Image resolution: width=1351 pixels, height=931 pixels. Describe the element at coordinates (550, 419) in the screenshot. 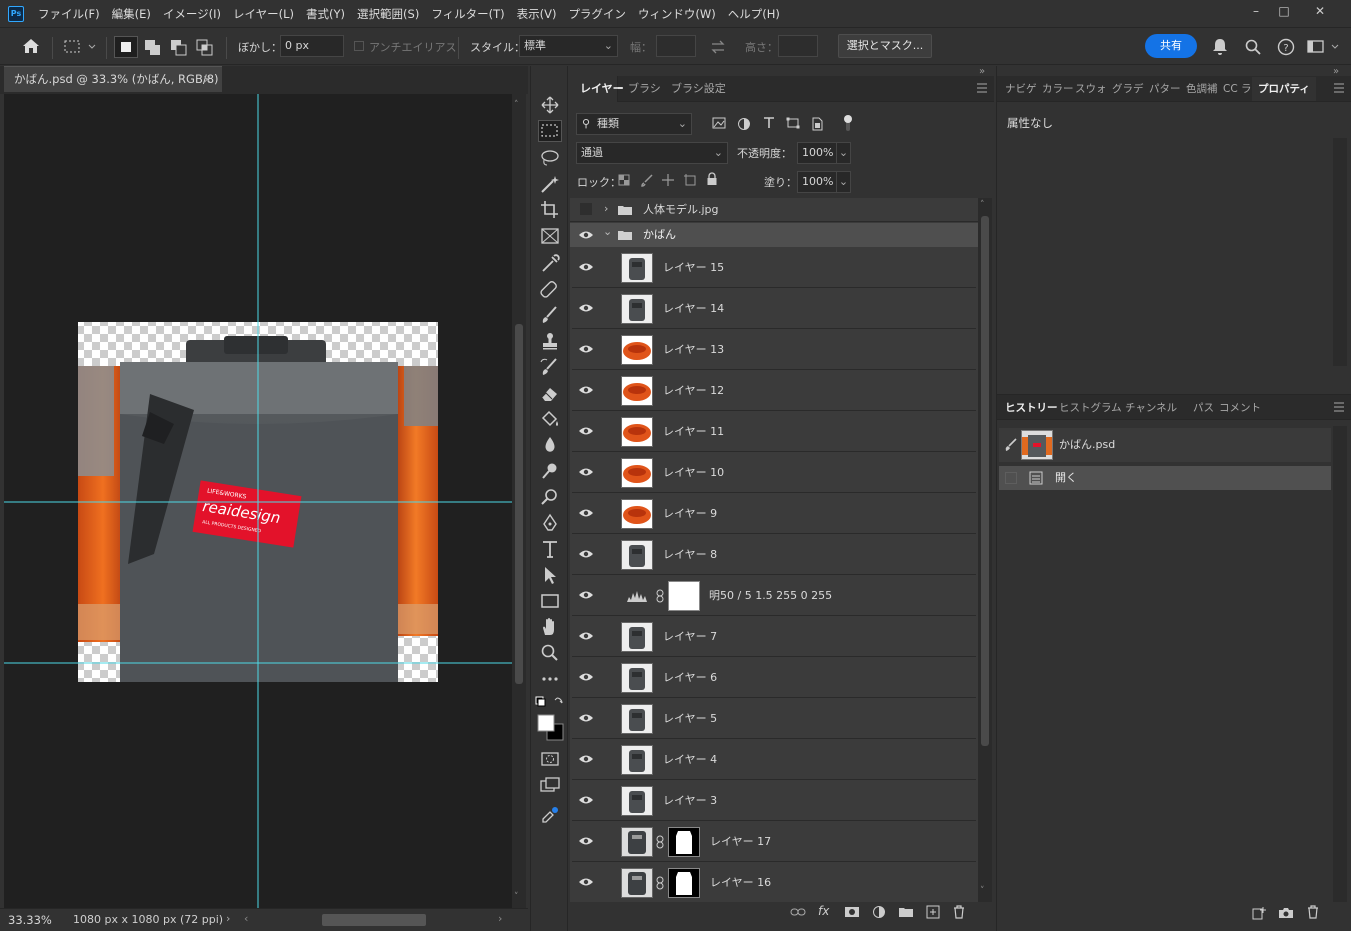

I see `paint-bucket-tool-icon` at that location.